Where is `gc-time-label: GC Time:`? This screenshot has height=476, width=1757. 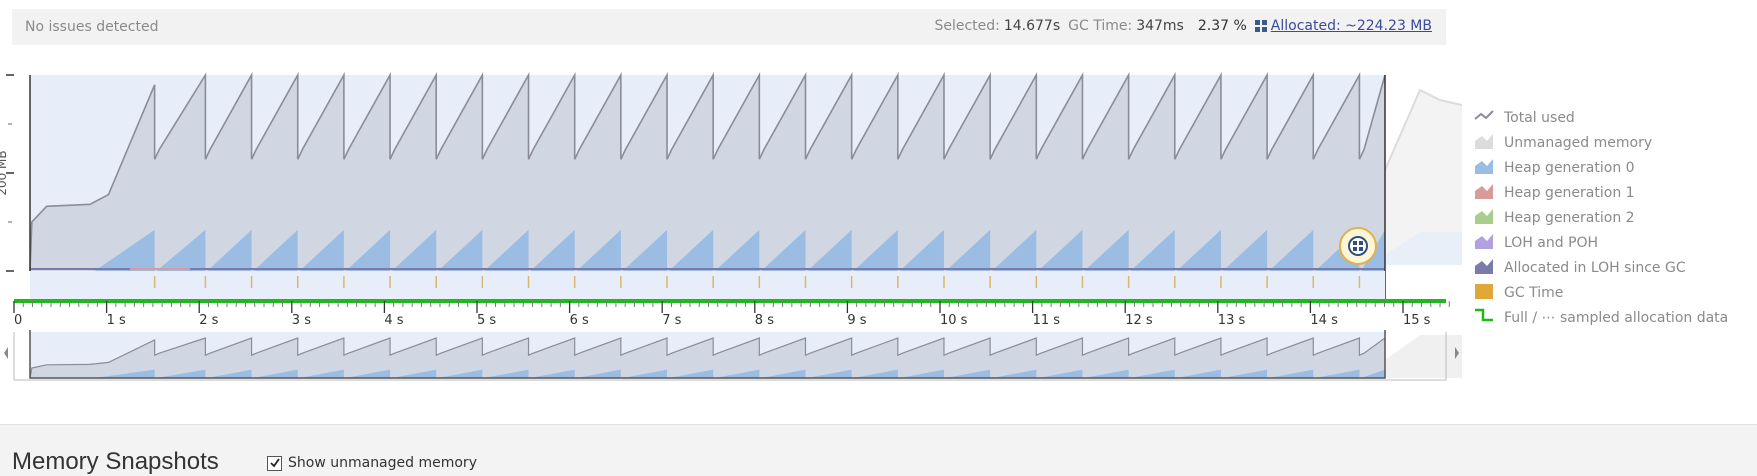 gc-time-label: GC Time: is located at coordinates (1100, 26).